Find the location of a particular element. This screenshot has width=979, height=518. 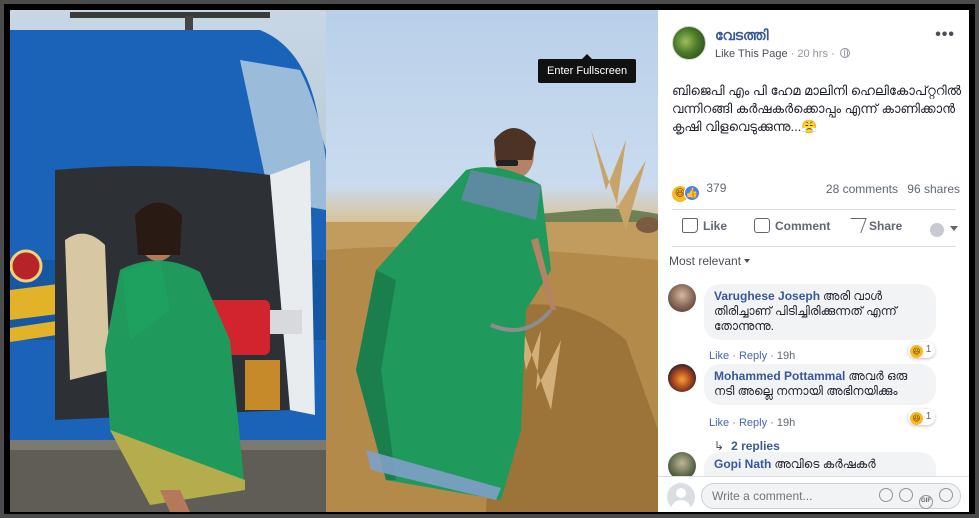

enter-fullscreen-tooltip: Enter Fullscreen is located at coordinates (587, 68).